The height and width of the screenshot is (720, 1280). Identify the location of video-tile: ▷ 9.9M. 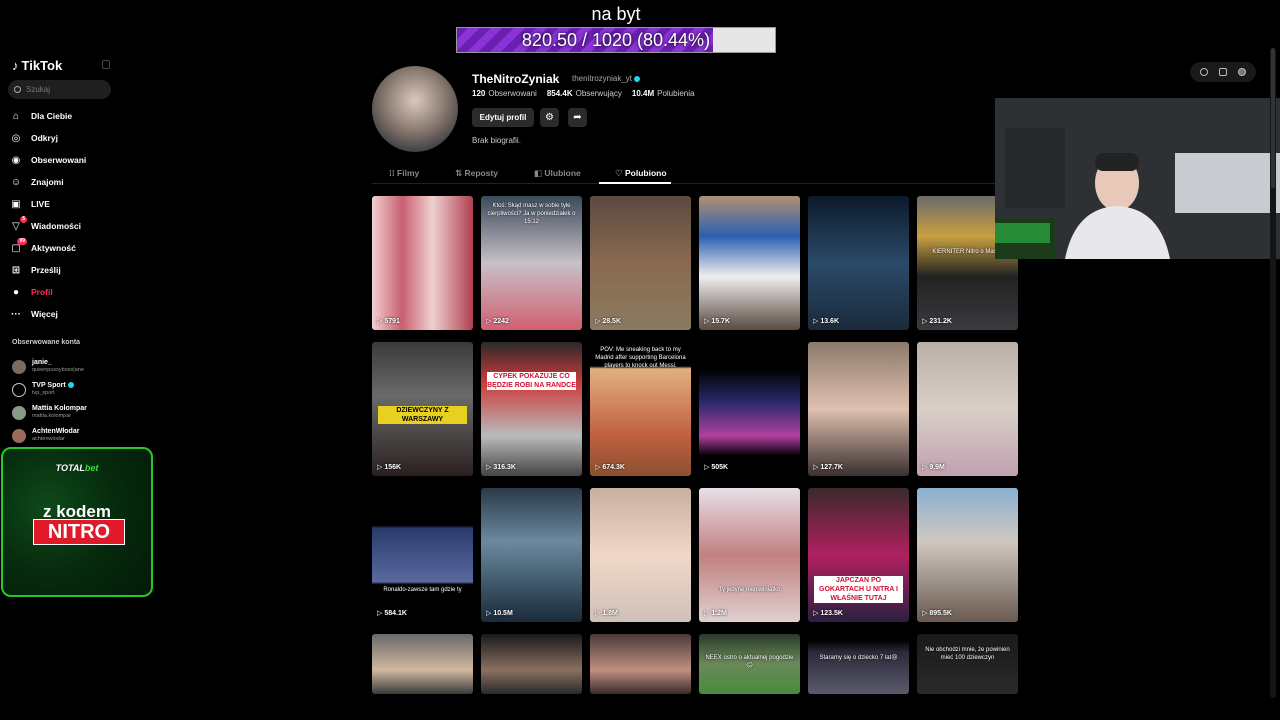
(967, 409).